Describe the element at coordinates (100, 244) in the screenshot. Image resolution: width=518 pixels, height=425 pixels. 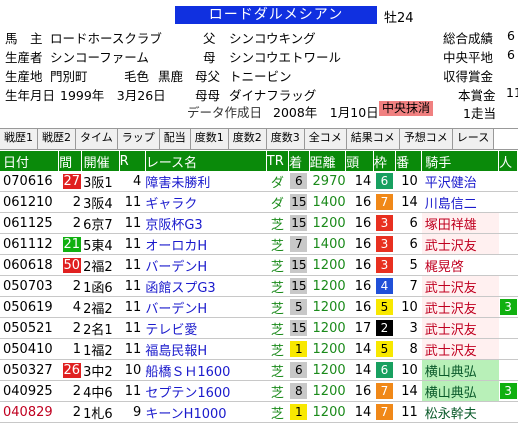
I see `cell-meeting: 5東4` at that location.